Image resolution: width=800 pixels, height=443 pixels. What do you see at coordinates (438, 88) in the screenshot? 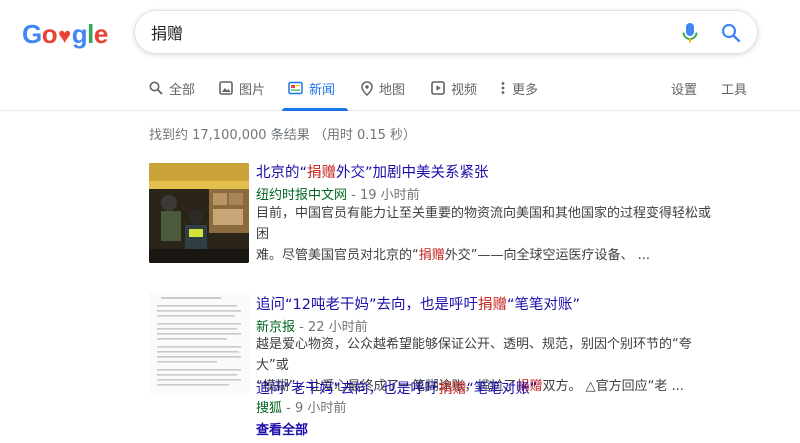
I see `play-icon` at bounding box center [438, 88].